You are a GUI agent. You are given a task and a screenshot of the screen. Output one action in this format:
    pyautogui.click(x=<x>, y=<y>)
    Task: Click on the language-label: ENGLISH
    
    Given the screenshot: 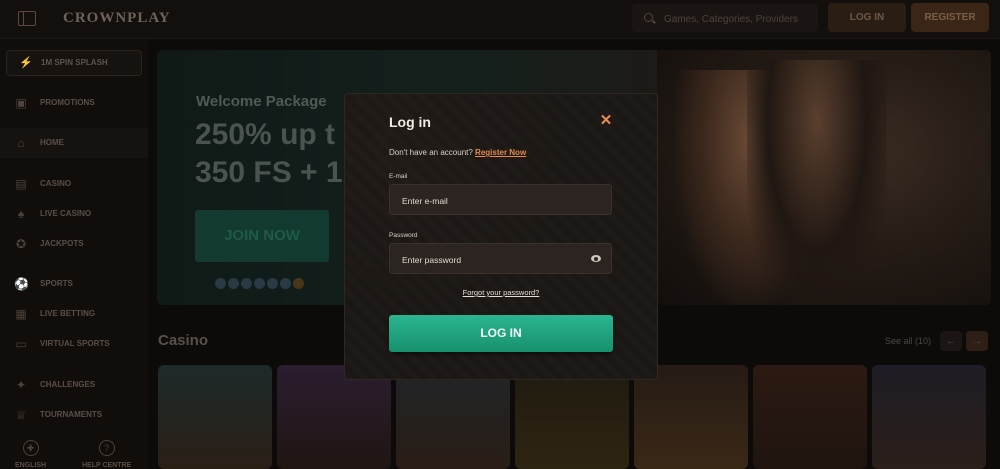 What is the action you would take?
    pyautogui.click(x=31, y=465)
    